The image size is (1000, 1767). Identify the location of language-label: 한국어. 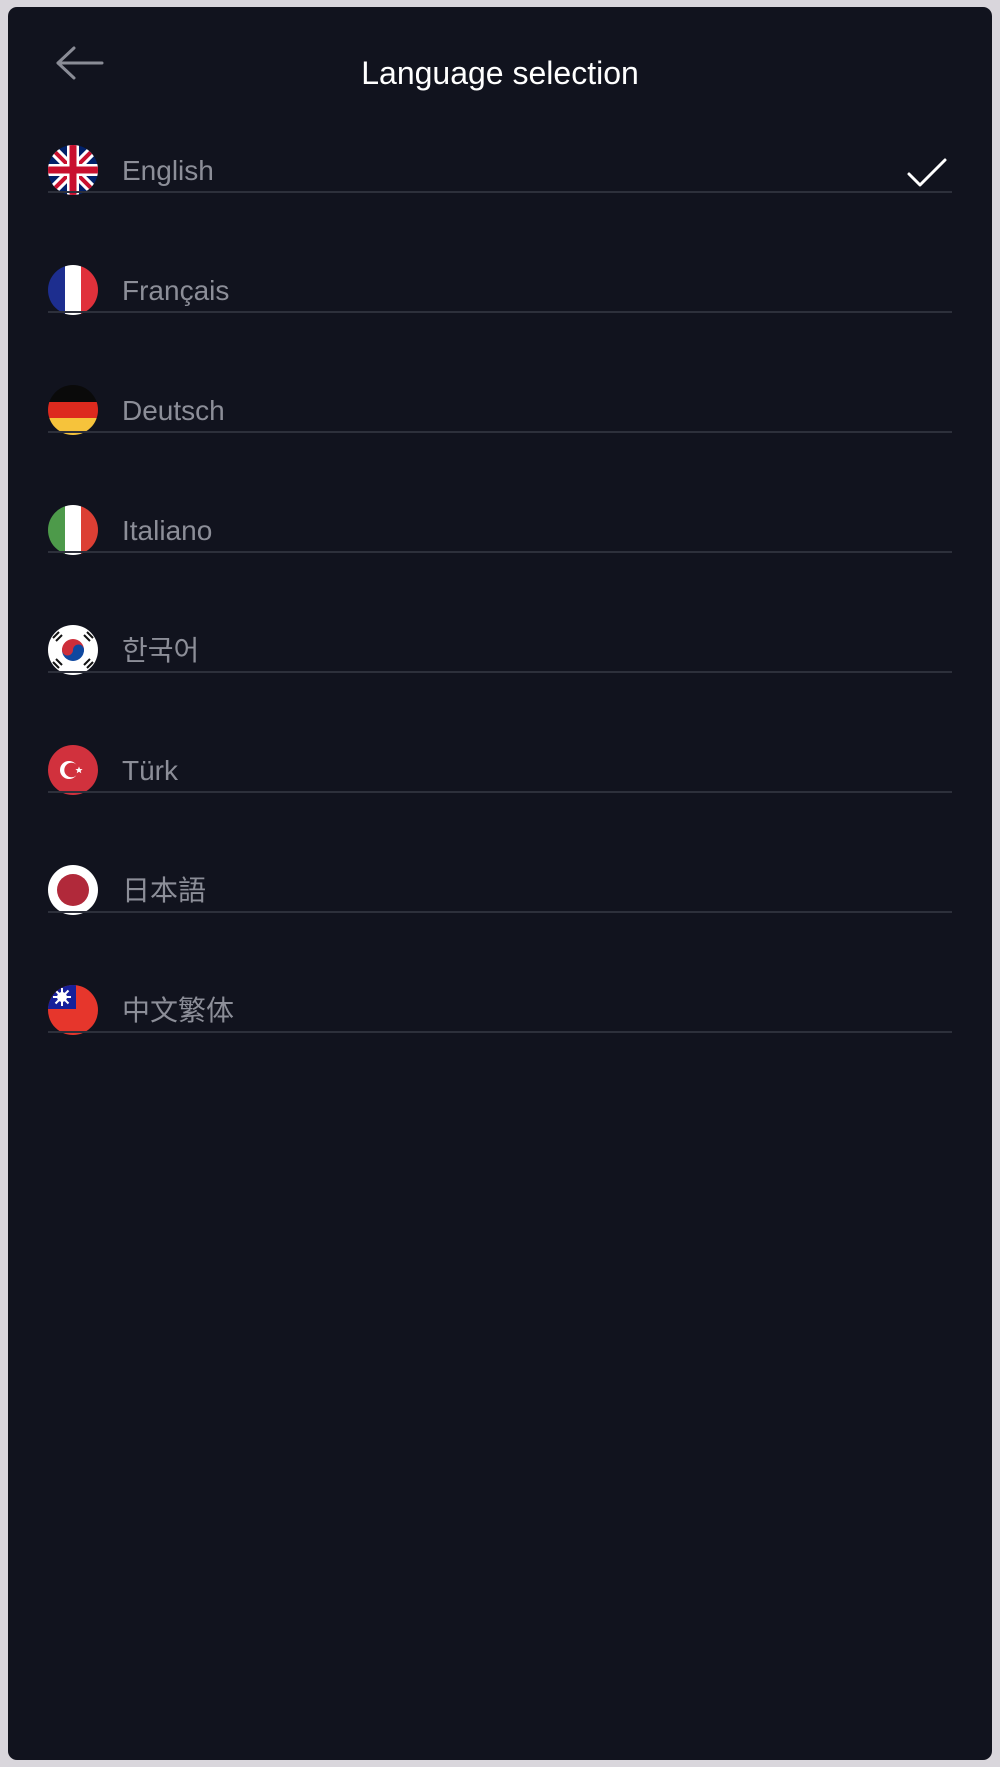
(161, 650).